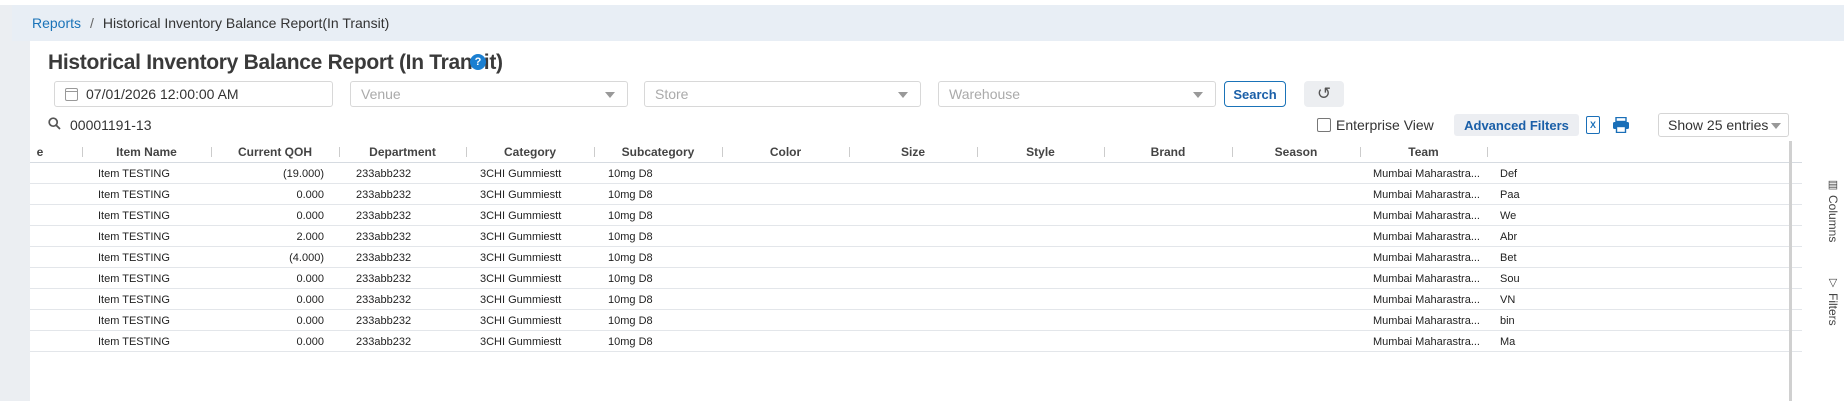 The width and height of the screenshot is (1844, 401). What do you see at coordinates (1833, 283) in the screenshot?
I see `filter-icon: ▽` at bounding box center [1833, 283].